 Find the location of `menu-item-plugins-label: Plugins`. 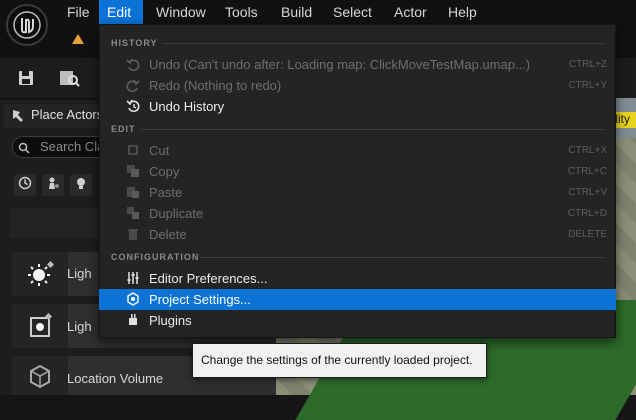

menu-item-plugins-label: Plugins is located at coordinates (170, 320).